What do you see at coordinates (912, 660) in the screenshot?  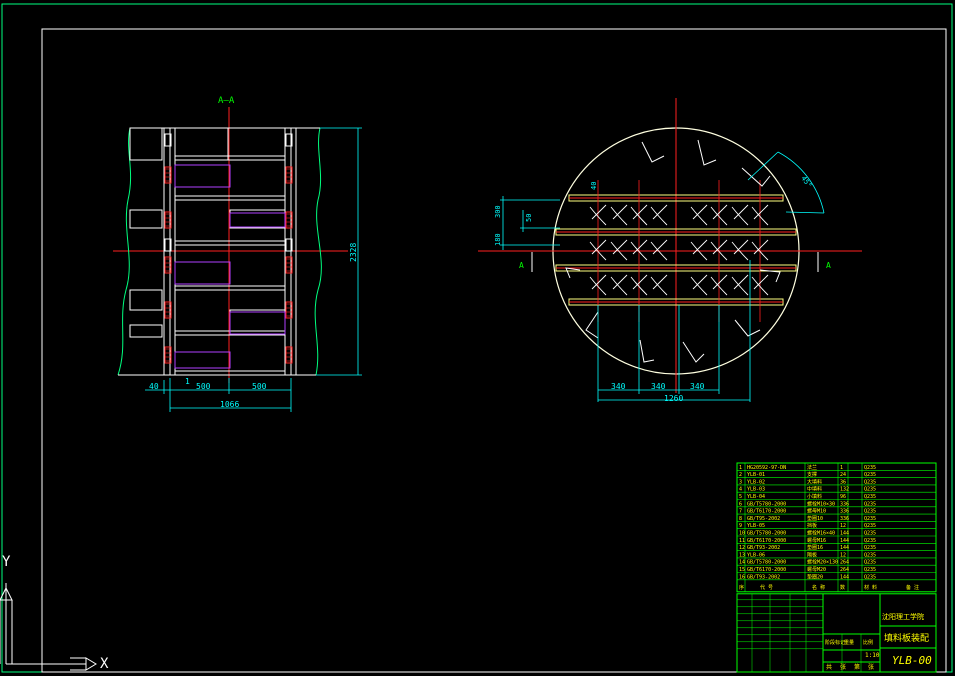 I see `drawing-number: YLB-00` at bounding box center [912, 660].